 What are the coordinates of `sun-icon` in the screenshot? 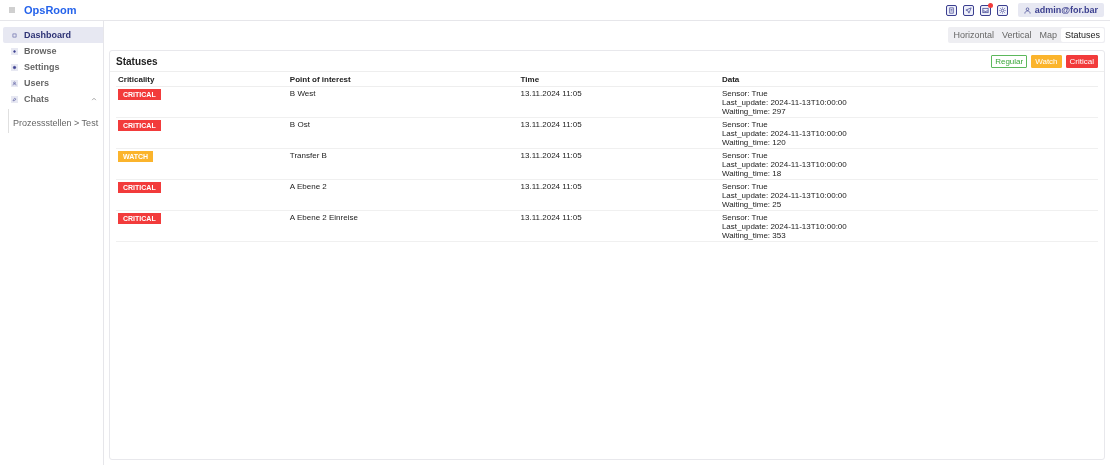 It's located at (1002, 10).